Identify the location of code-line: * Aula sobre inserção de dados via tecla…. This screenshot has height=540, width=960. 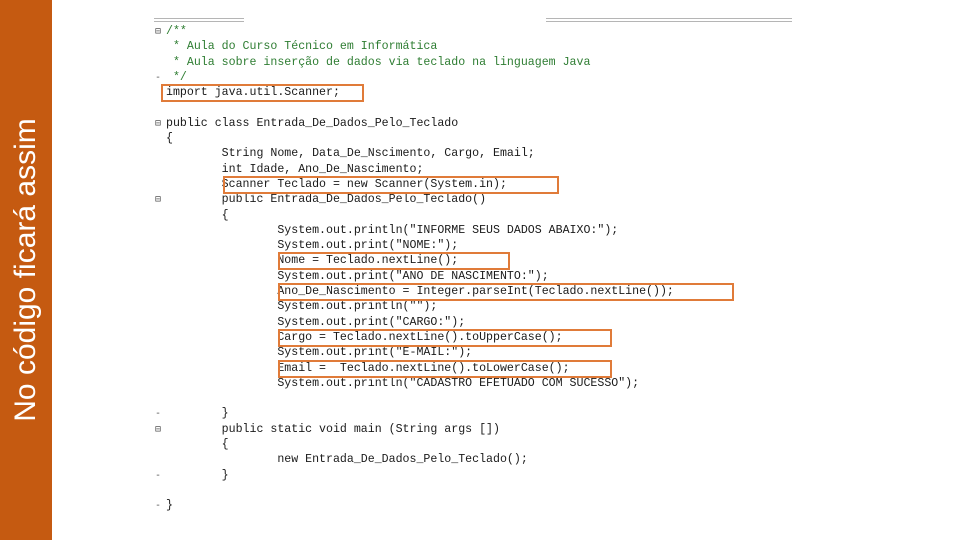
(378, 62).